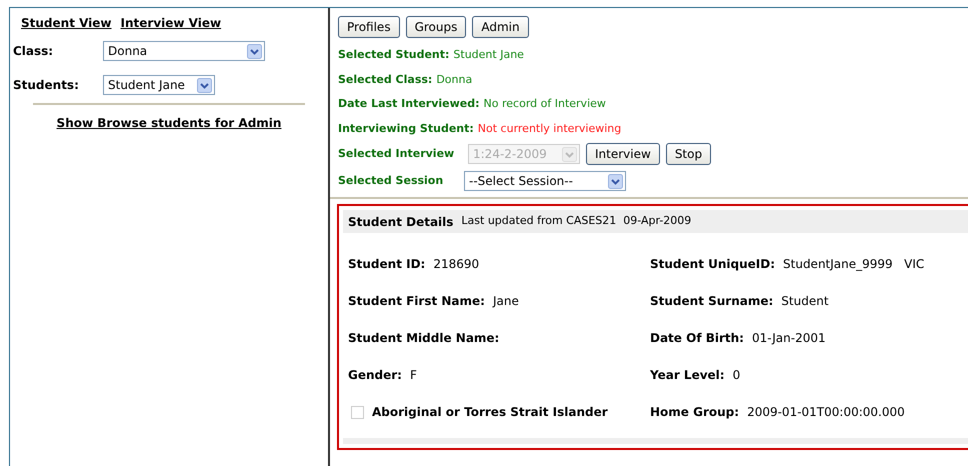  I want to click on status-label: Selected Class:, so click(385, 80).